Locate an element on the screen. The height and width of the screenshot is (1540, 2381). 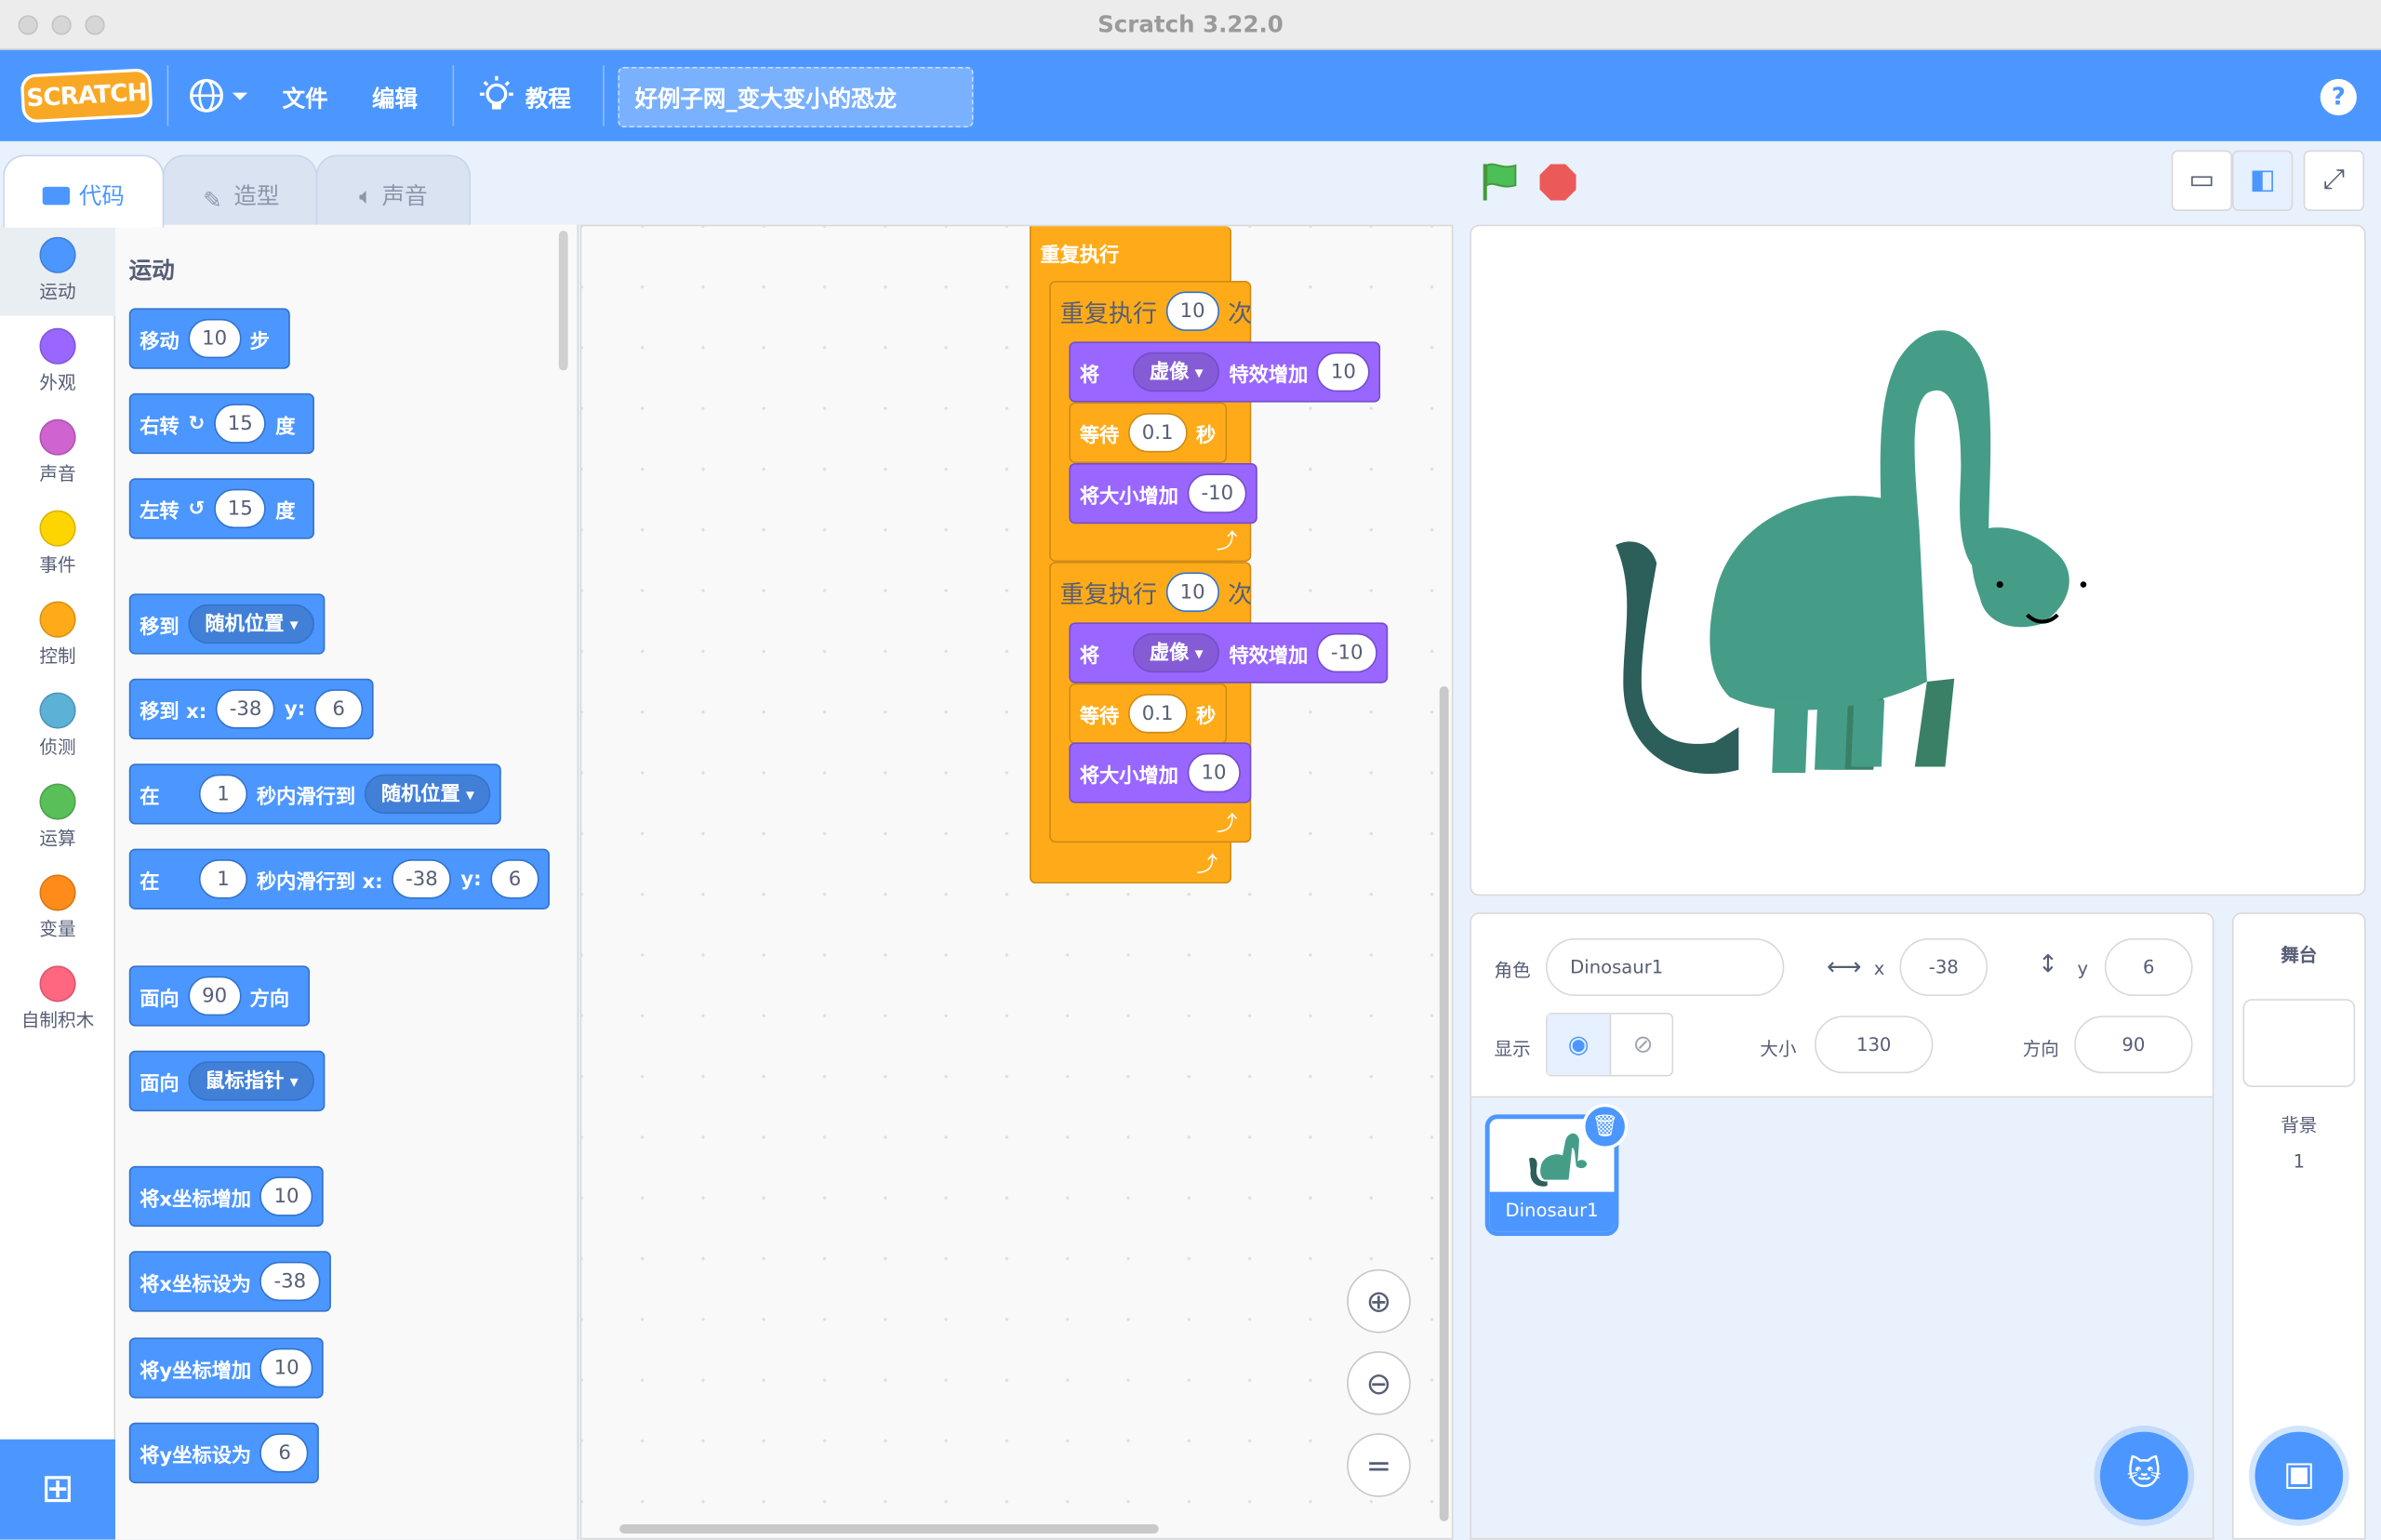
change-size-block: 将大小增加 -10 is located at coordinates (1163, 493).